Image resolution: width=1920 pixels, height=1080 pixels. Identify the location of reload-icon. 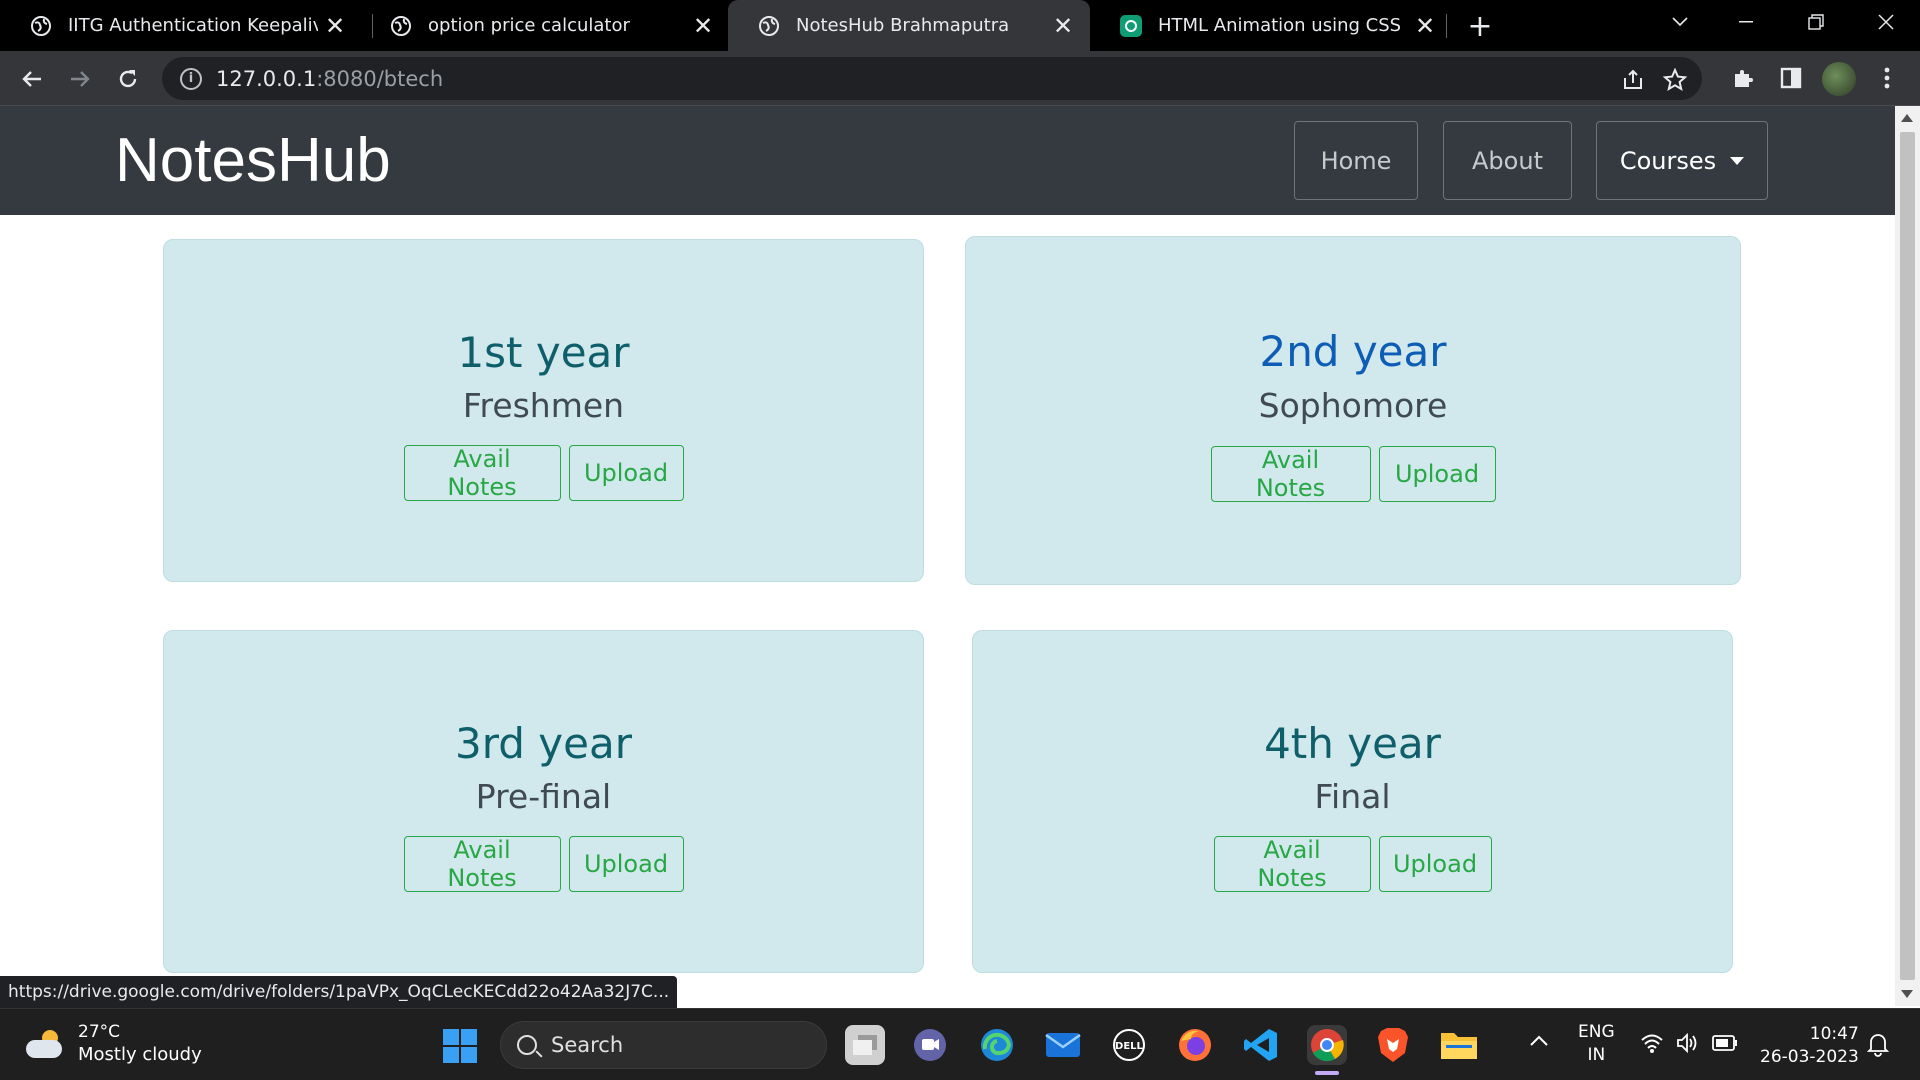
(128, 79).